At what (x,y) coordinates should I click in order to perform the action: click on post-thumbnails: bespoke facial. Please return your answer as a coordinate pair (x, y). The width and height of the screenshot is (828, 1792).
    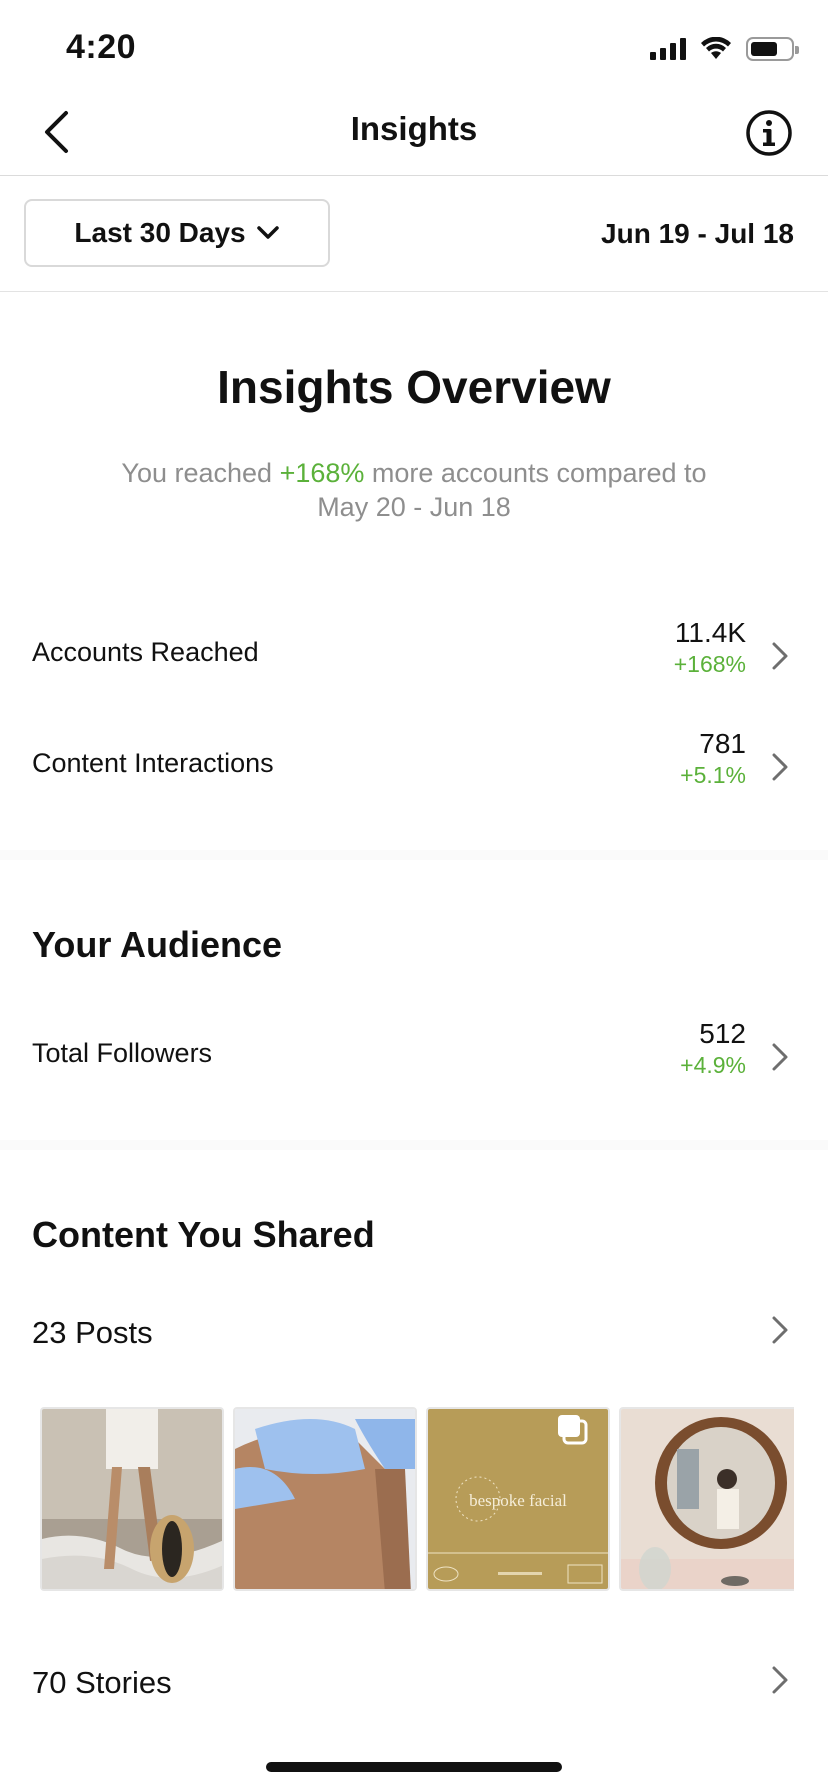
    Looking at the image, I should click on (417, 1500).